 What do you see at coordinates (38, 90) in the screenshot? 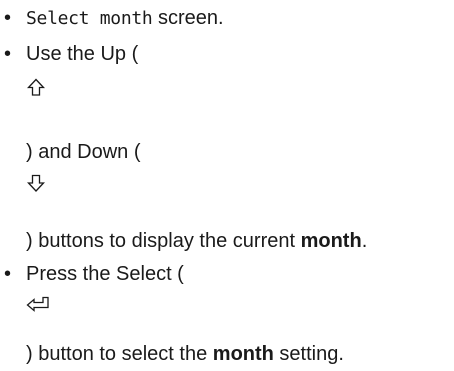
I see `up-arrow-icon` at bounding box center [38, 90].